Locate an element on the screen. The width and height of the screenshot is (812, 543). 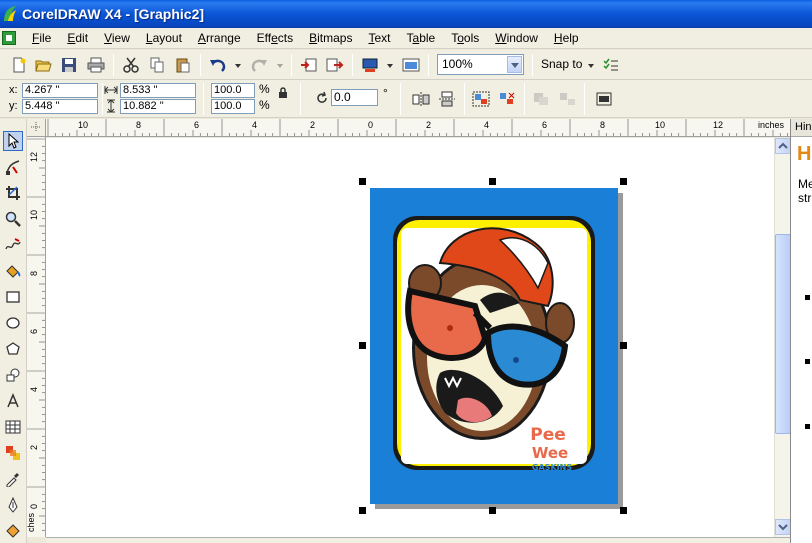
eyedropper-tool-icon is located at coordinates (13, 479).